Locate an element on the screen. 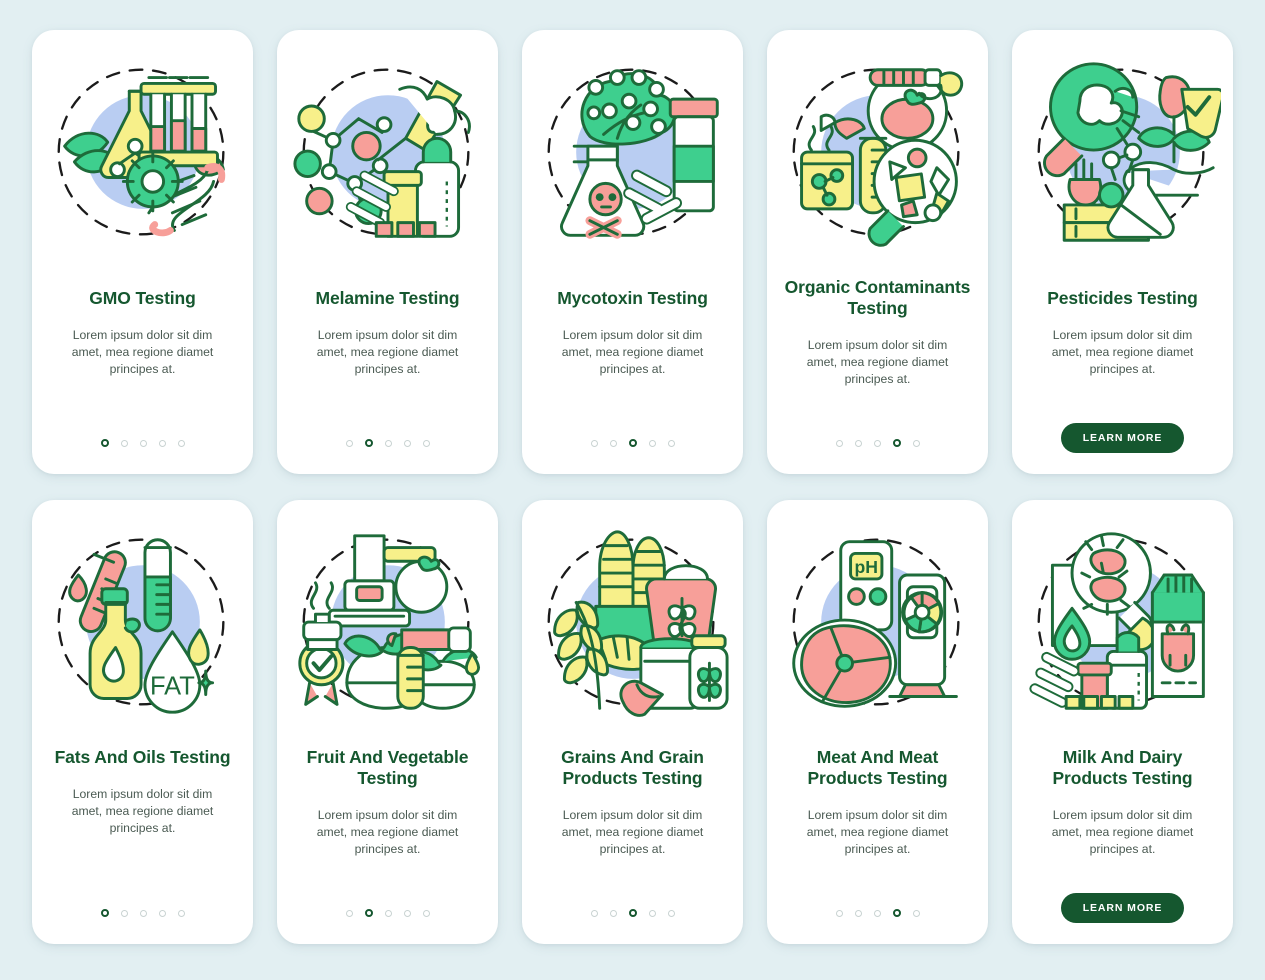 The width and height of the screenshot is (1265, 980). melamine-testing-illustration is located at coordinates (388, 154).